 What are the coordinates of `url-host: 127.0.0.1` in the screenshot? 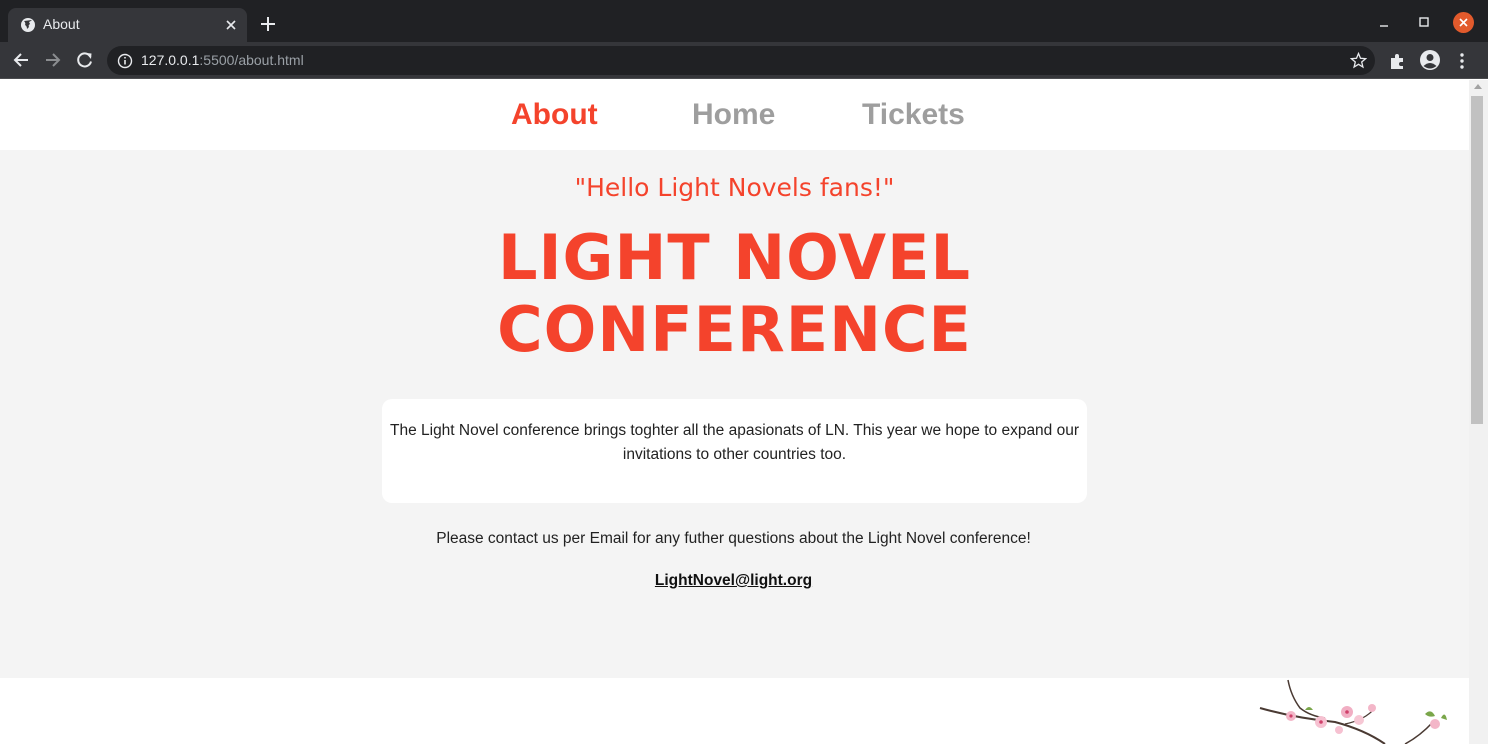 It's located at (170, 60).